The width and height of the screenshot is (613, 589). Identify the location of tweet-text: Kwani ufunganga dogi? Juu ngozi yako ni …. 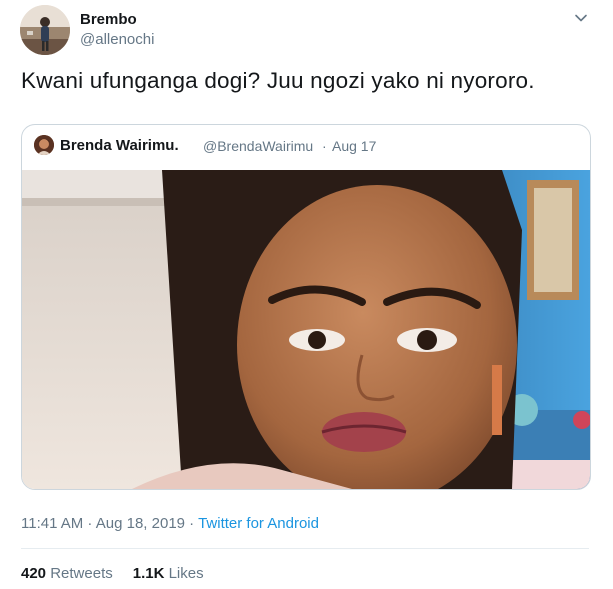
(278, 80).